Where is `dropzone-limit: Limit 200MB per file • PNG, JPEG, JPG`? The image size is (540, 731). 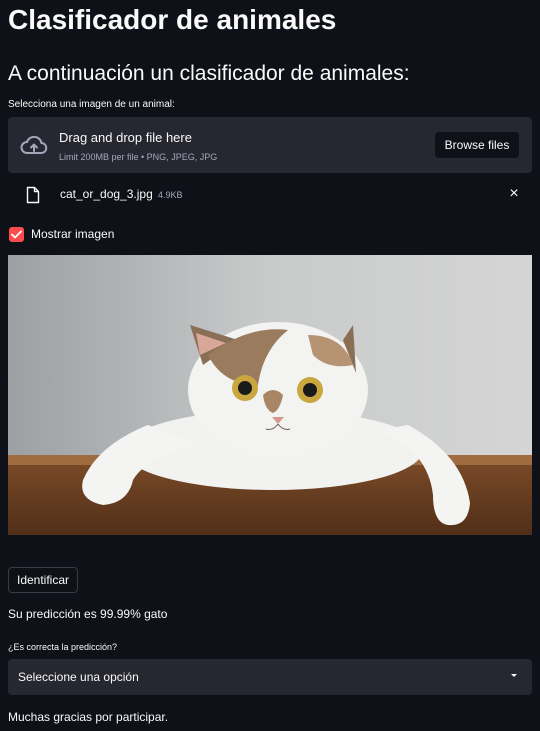 dropzone-limit: Limit 200MB per file • PNG, JPEG, JPG is located at coordinates (138, 157).